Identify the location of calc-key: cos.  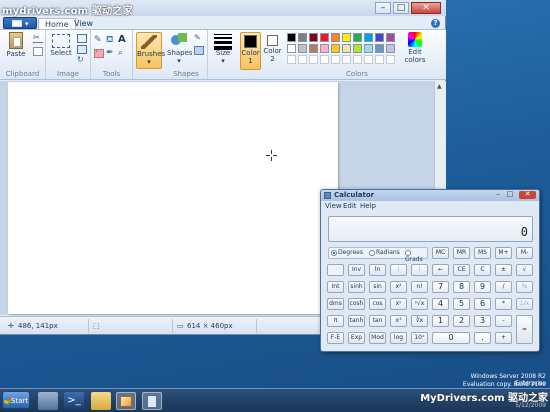
(377, 304).